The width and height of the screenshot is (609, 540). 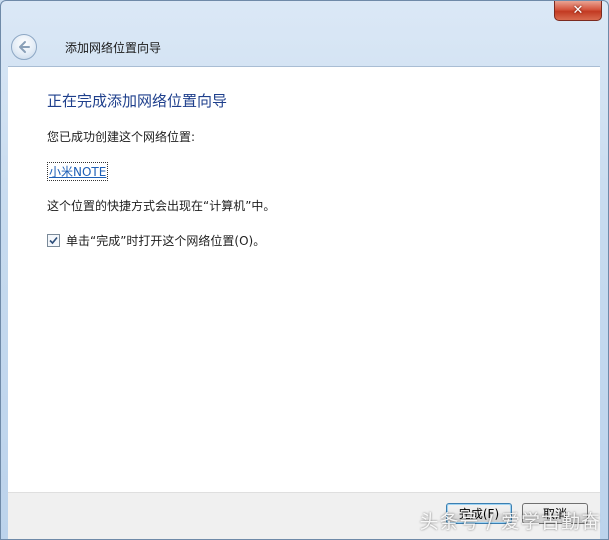 I want to click on back-button, so click(x=24, y=47).